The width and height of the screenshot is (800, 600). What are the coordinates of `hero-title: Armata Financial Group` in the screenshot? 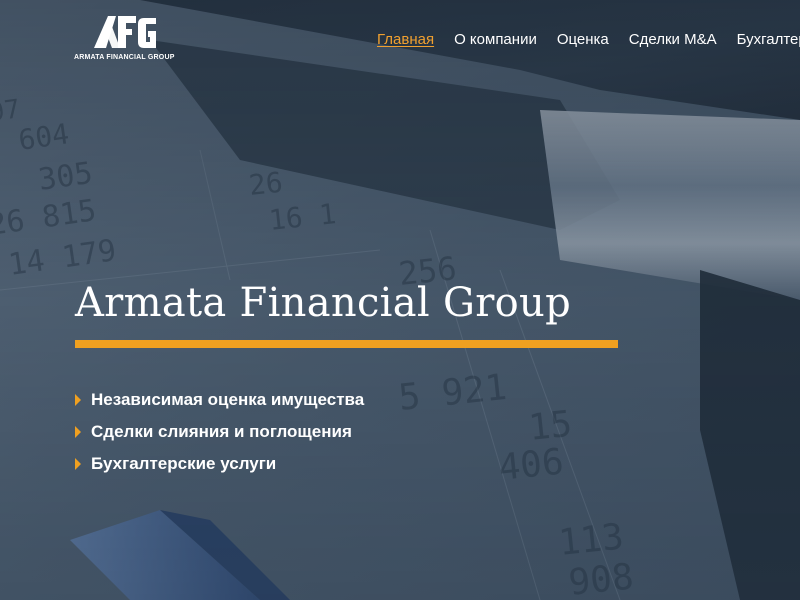 It's located at (323, 303).